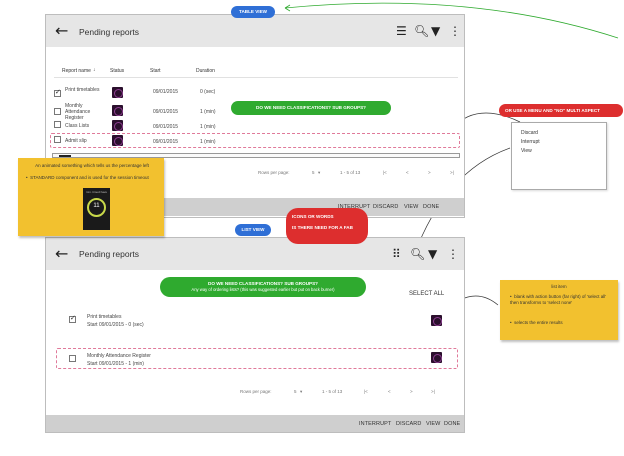 This screenshot has width=624, height=456. What do you see at coordinates (65, 156) in the screenshot?
I see `scrollbar-thumb` at bounding box center [65, 156].